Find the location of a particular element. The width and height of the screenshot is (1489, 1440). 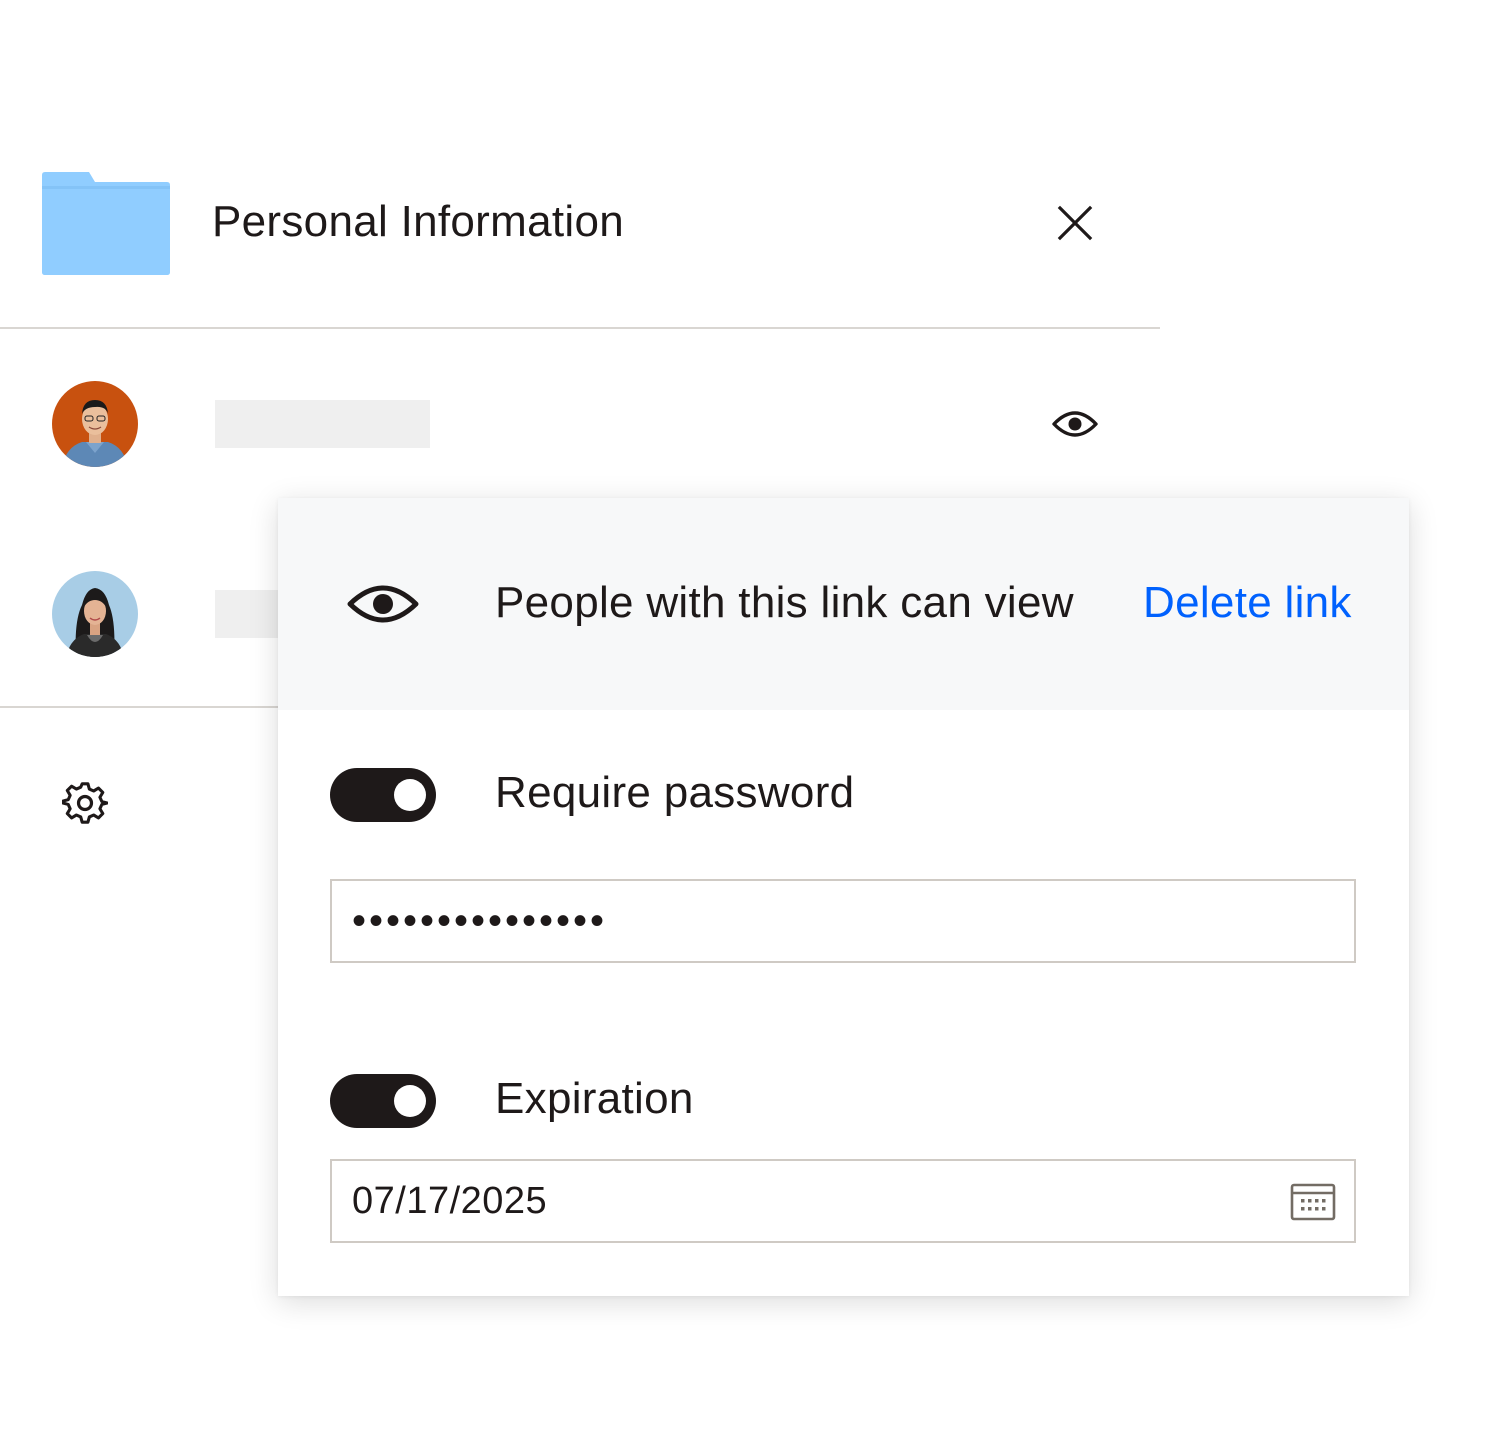

require-password-label: Require password is located at coordinates (675, 792).